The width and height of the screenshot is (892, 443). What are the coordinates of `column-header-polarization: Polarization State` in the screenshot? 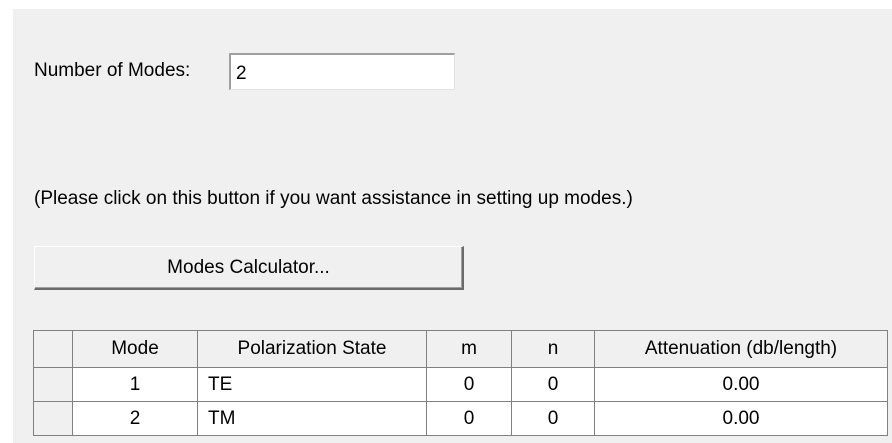 It's located at (312, 349).